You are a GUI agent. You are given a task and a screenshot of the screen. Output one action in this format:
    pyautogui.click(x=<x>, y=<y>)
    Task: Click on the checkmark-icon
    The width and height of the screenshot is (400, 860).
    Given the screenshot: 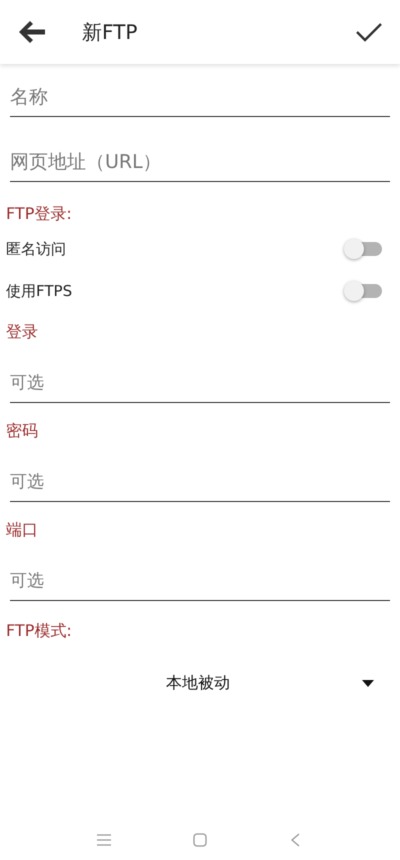 What is the action you would take?
    pyautogui.click(x=369, y=32)
    